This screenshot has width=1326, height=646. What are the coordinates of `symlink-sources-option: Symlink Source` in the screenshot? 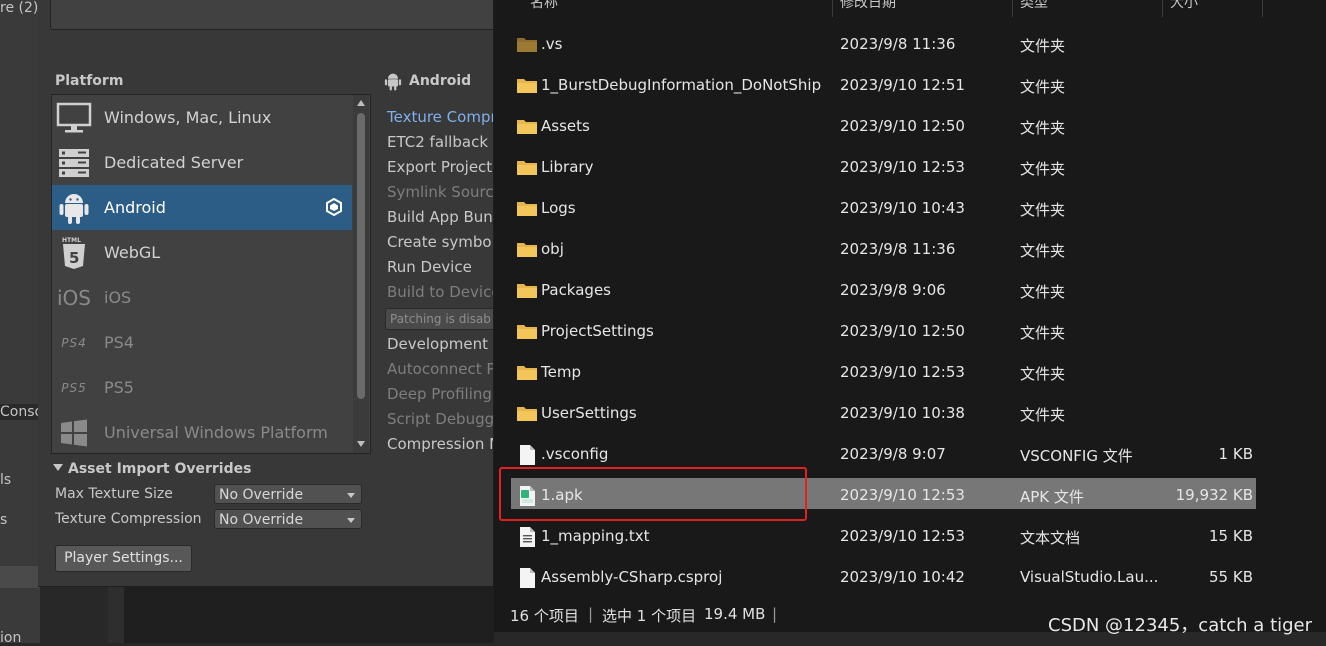 It's located at (440, 192).